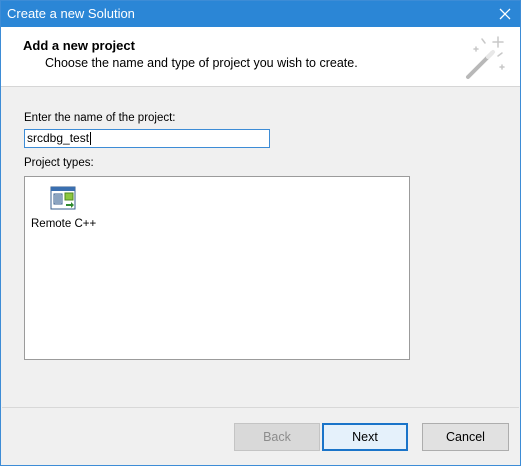 This screenshot has height=466, width=521. What do you see at coordinates (484, 59) in the screenshot?
I see `magic-wand-icon` at bounding box center [484, 59].